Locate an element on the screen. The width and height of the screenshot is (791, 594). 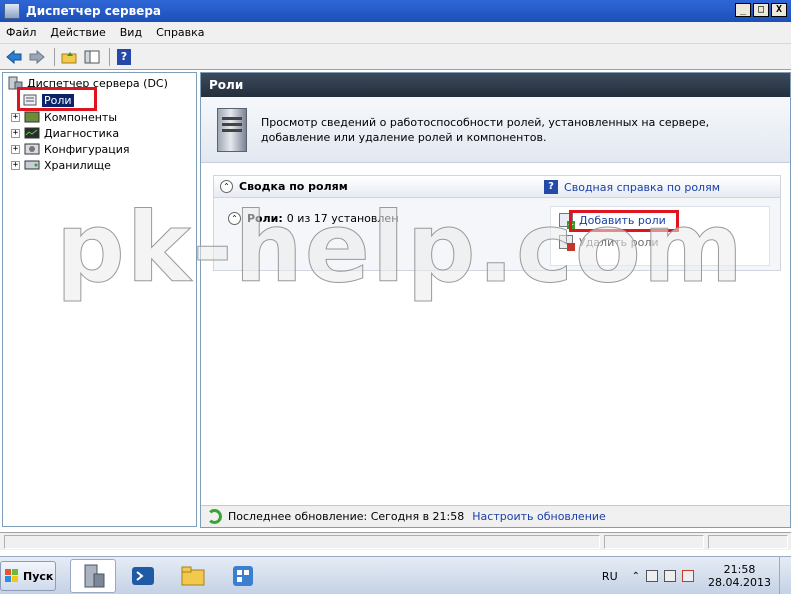
menu-file: Файл is located at coordinates (21, 32).